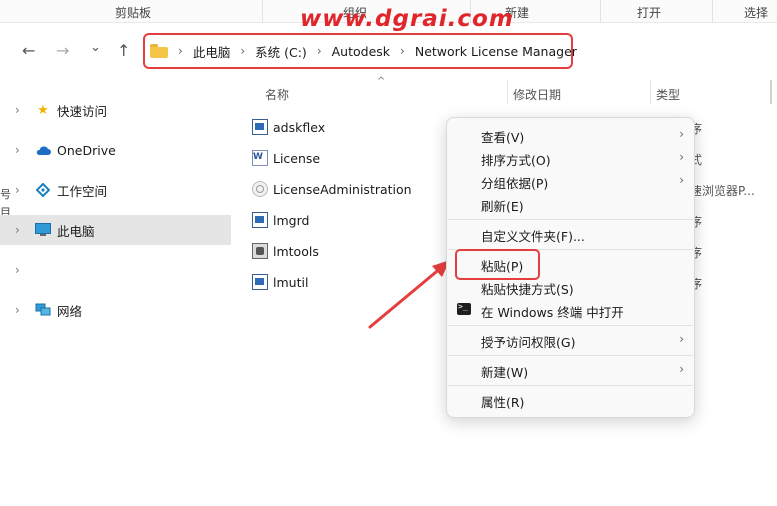 This screenshot has height=506, width=777. I want to click on paste-highlight-box, so click(497, 264).